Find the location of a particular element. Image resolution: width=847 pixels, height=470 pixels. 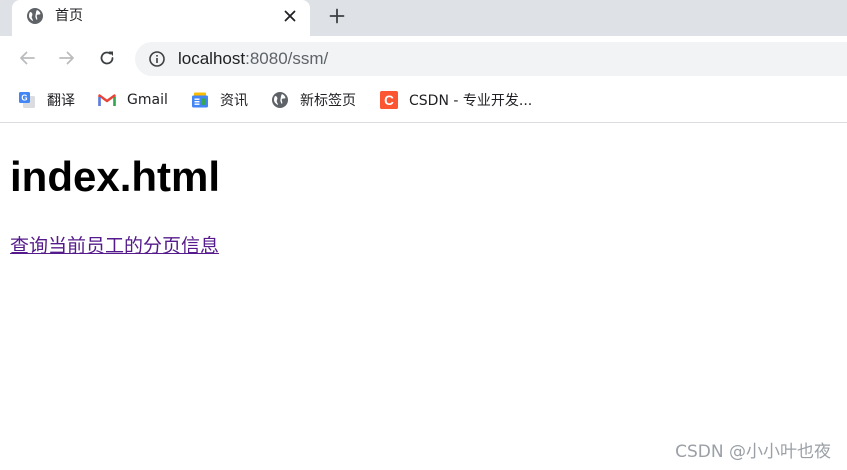

plus-icon is located at coordinates (337, 16).